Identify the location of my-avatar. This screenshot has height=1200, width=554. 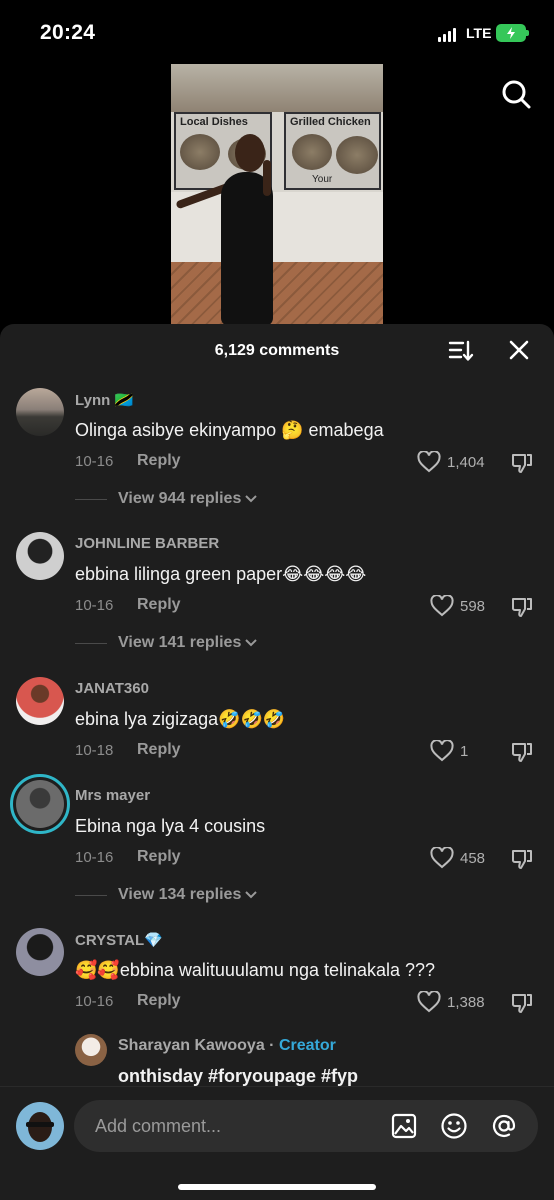
(40, 1126).